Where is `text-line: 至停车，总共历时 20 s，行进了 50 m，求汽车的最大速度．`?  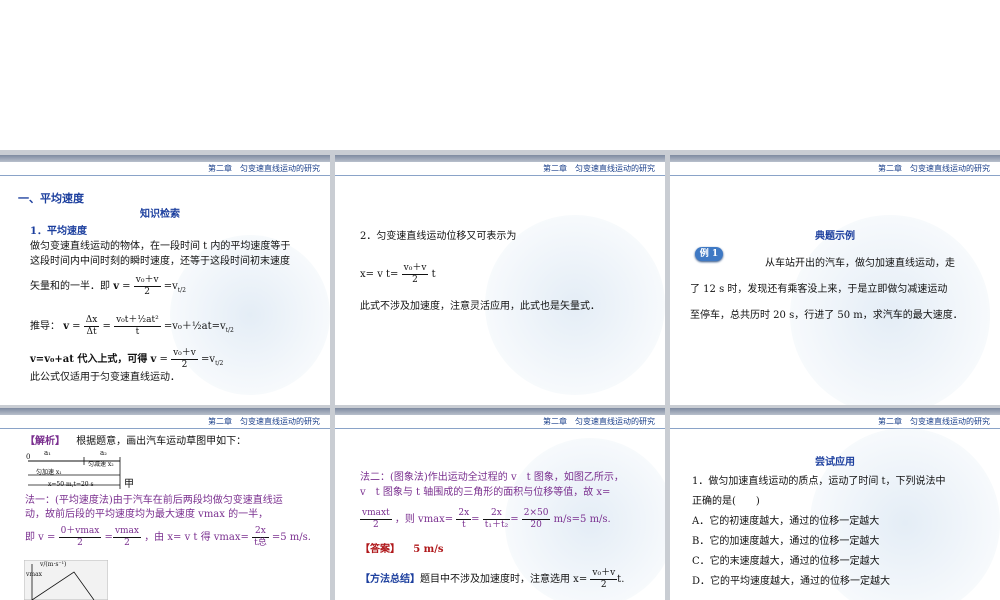 text-line: 至停车，总共历时 20 s，行进了 50 m，求汽车的最大速度． is located at coordinates (826, 315).